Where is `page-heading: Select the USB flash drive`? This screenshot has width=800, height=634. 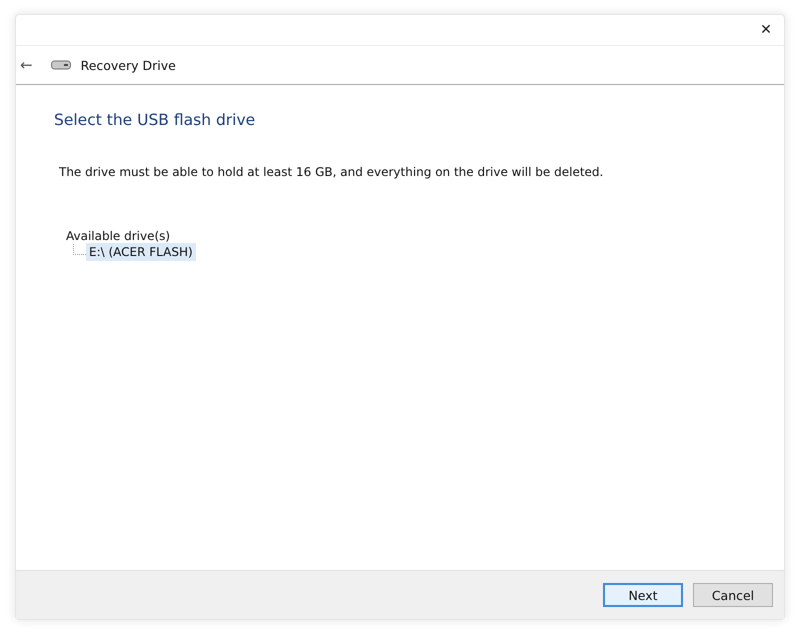
page-heading: Select the USB flash drive is located at coordinates (155, 120).